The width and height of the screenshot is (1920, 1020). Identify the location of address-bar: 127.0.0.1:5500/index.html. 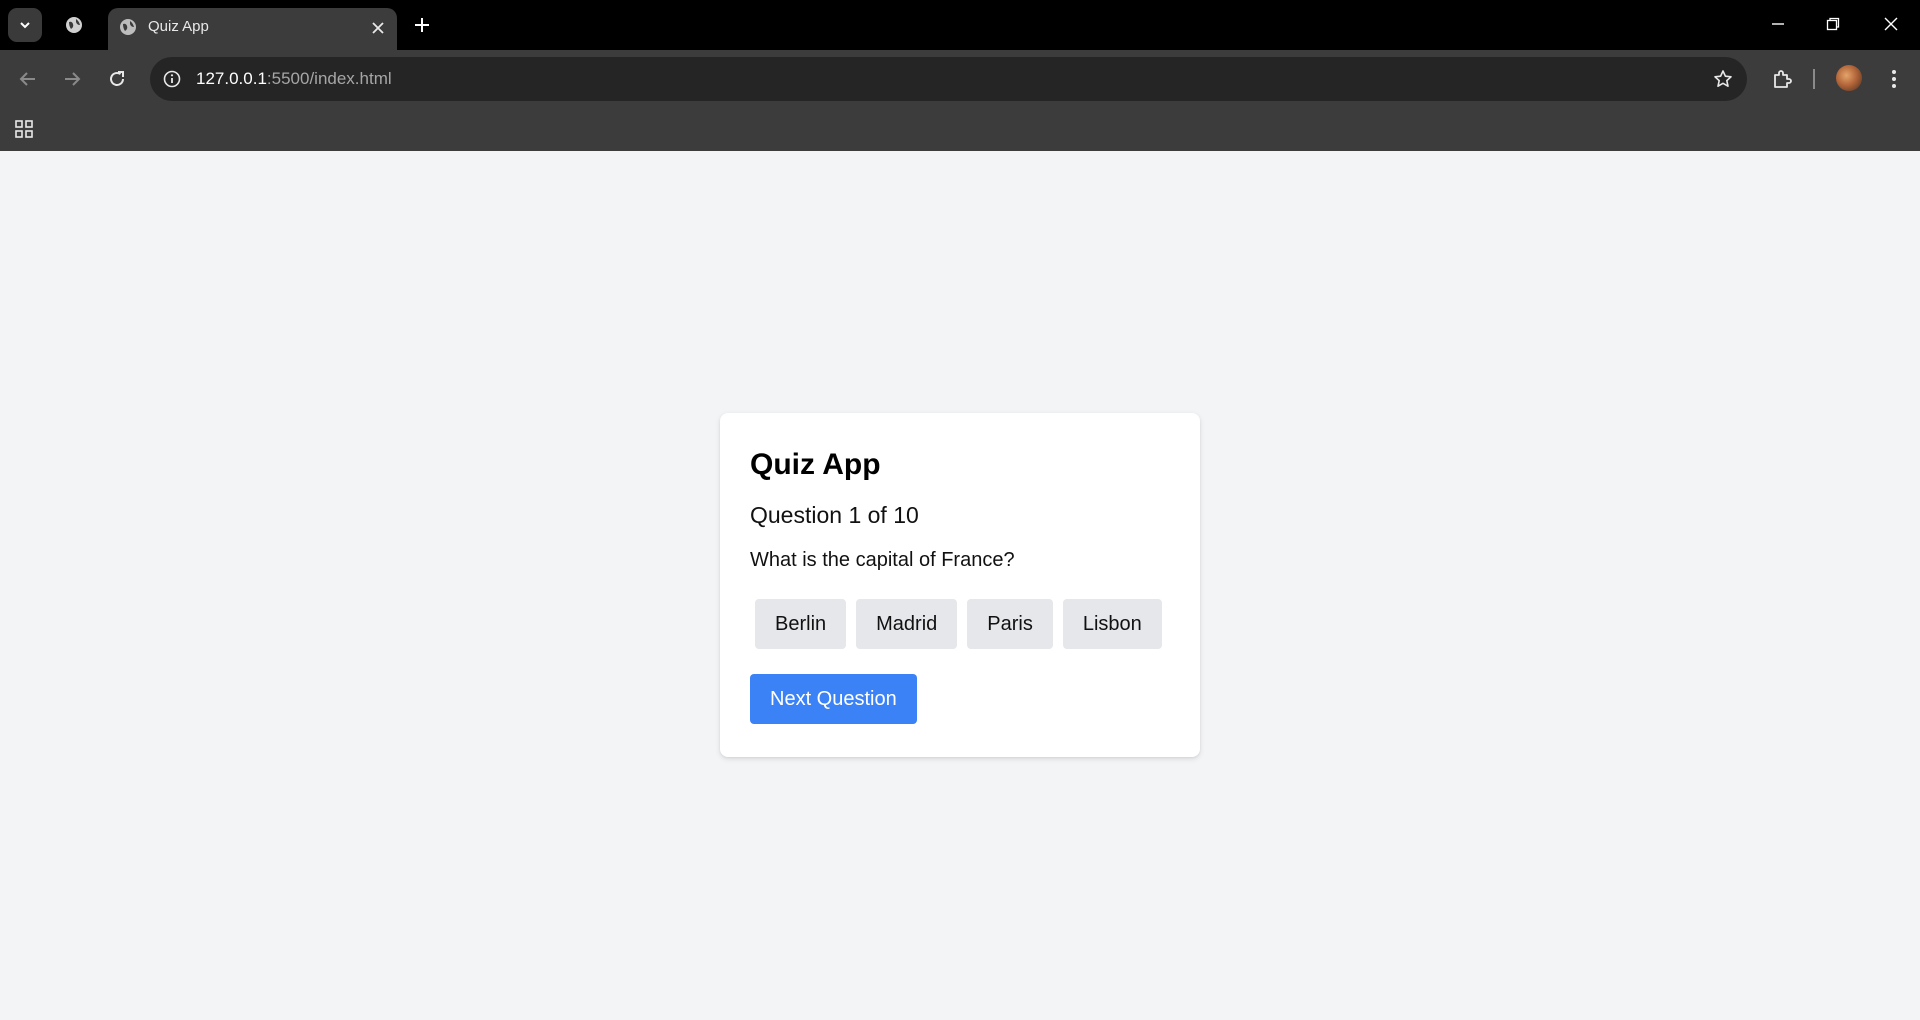
(948, 79).